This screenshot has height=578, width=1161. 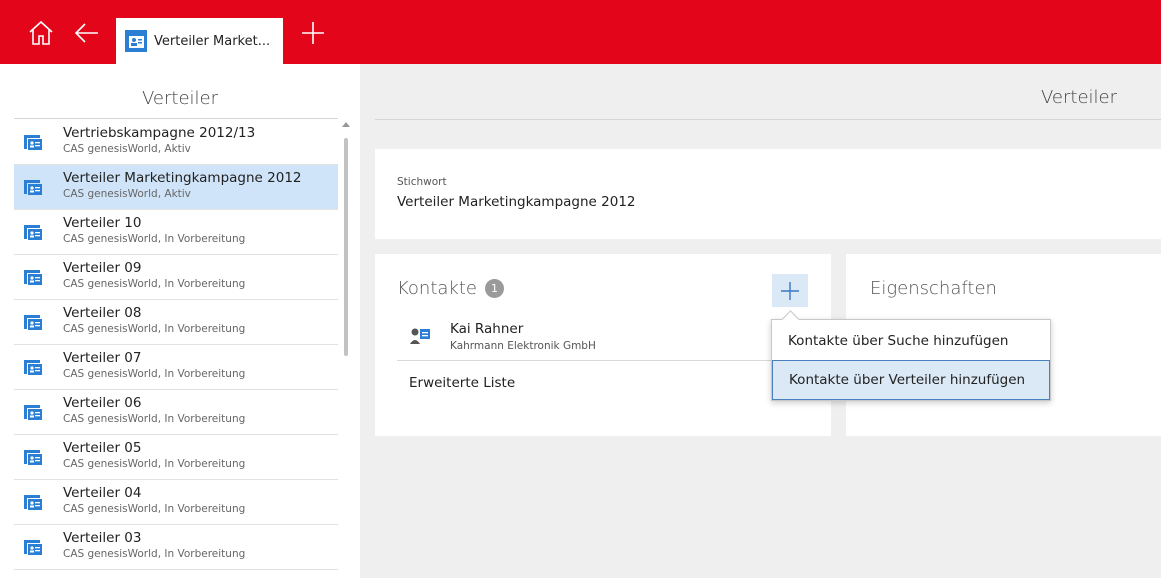 I want to click on list-item-title: Verteiler 05, so click(x=102, y=448).